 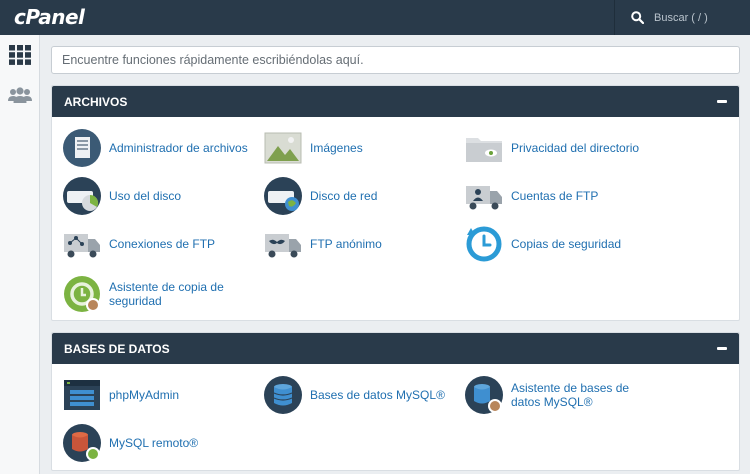 I want to click on item-images: Imágenes, so click(x=313, y=148).